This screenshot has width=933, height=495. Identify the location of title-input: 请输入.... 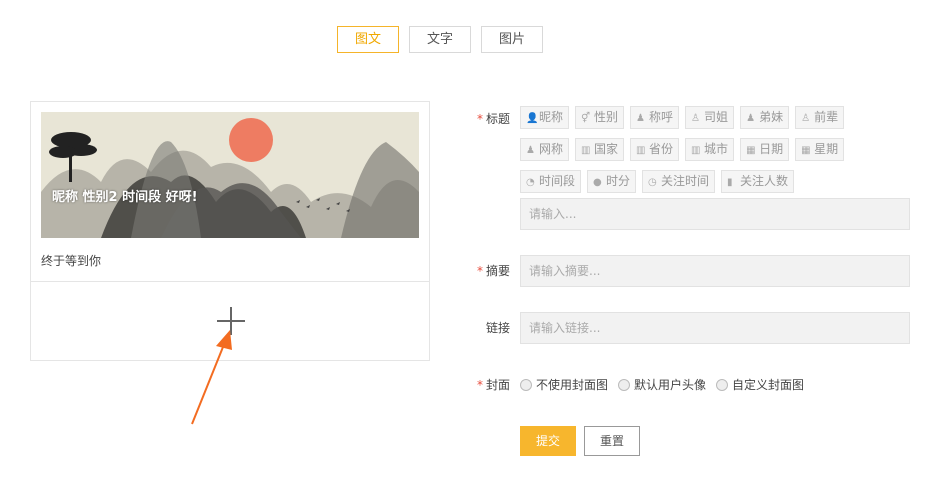
(715, 214).